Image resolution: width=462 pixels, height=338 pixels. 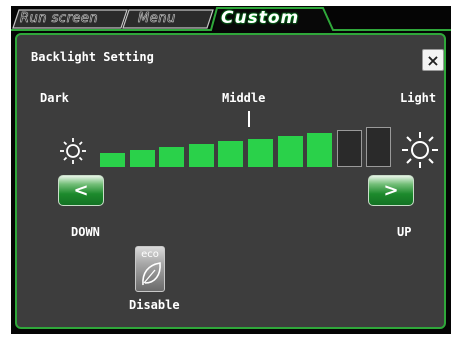 I want to click on up-label: UP, so click(x=404, y=232).